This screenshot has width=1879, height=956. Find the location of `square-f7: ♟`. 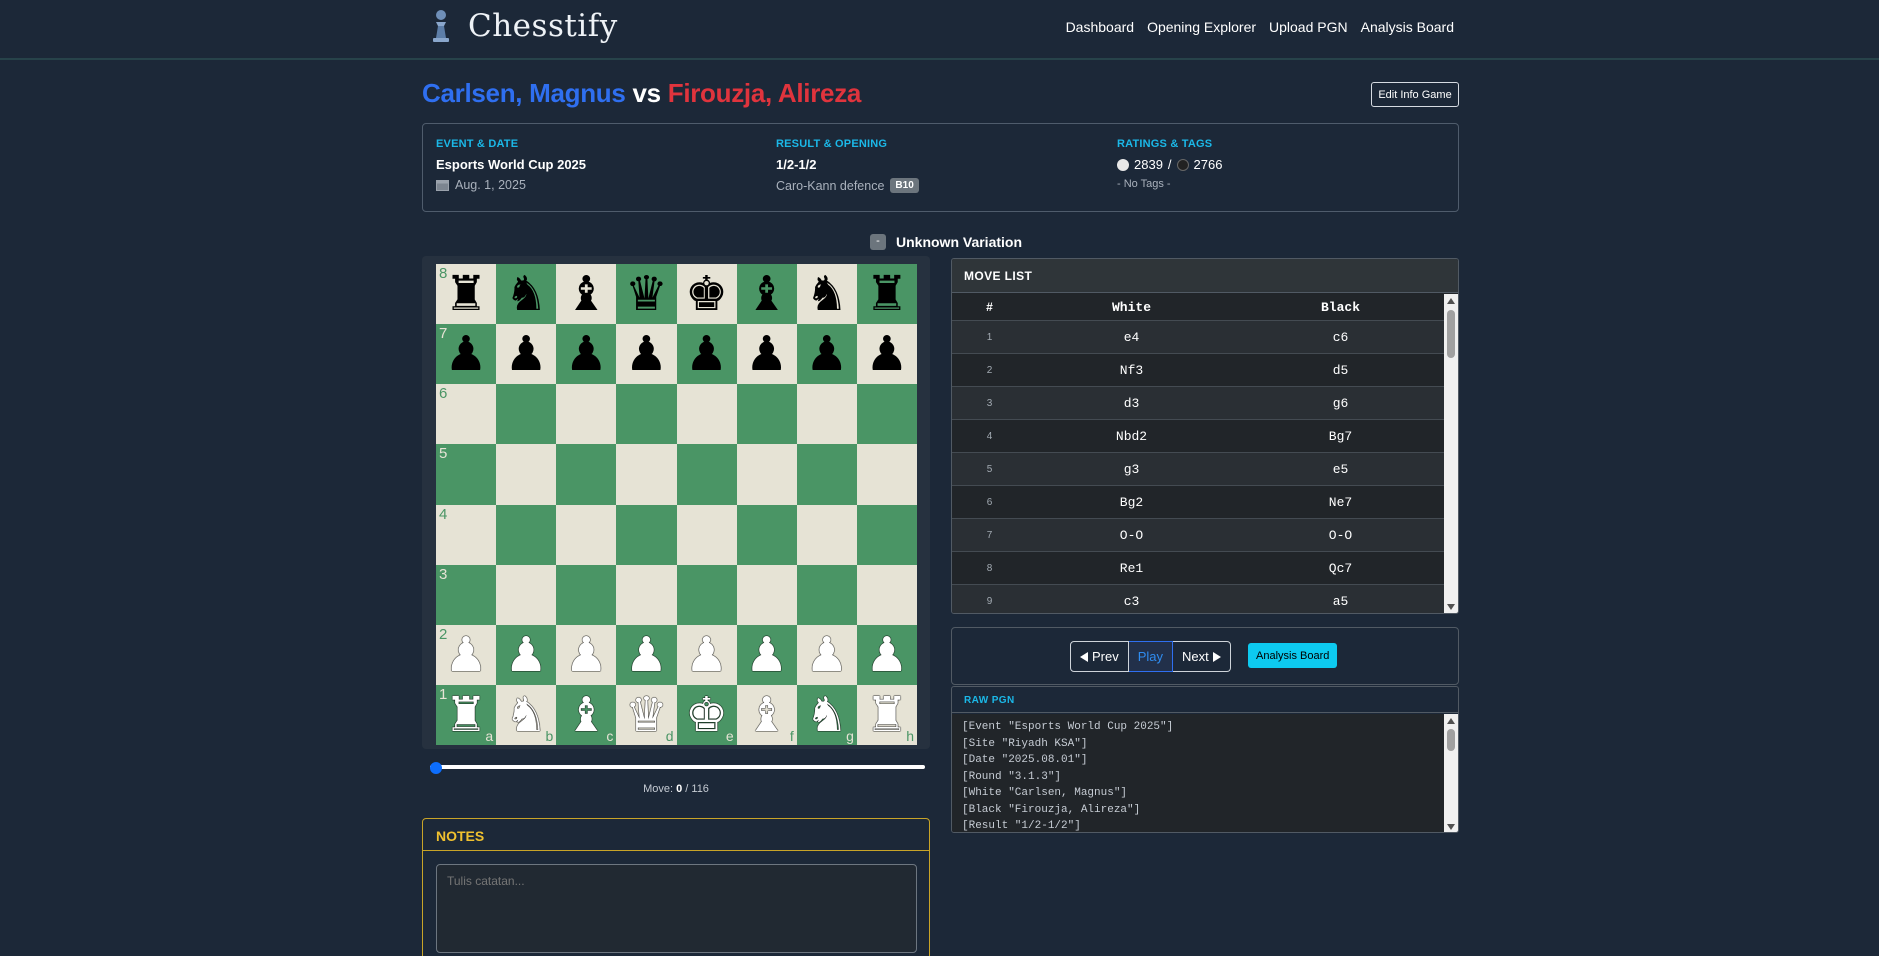

square-f7: ♟ is located at coordinates (766, 354).